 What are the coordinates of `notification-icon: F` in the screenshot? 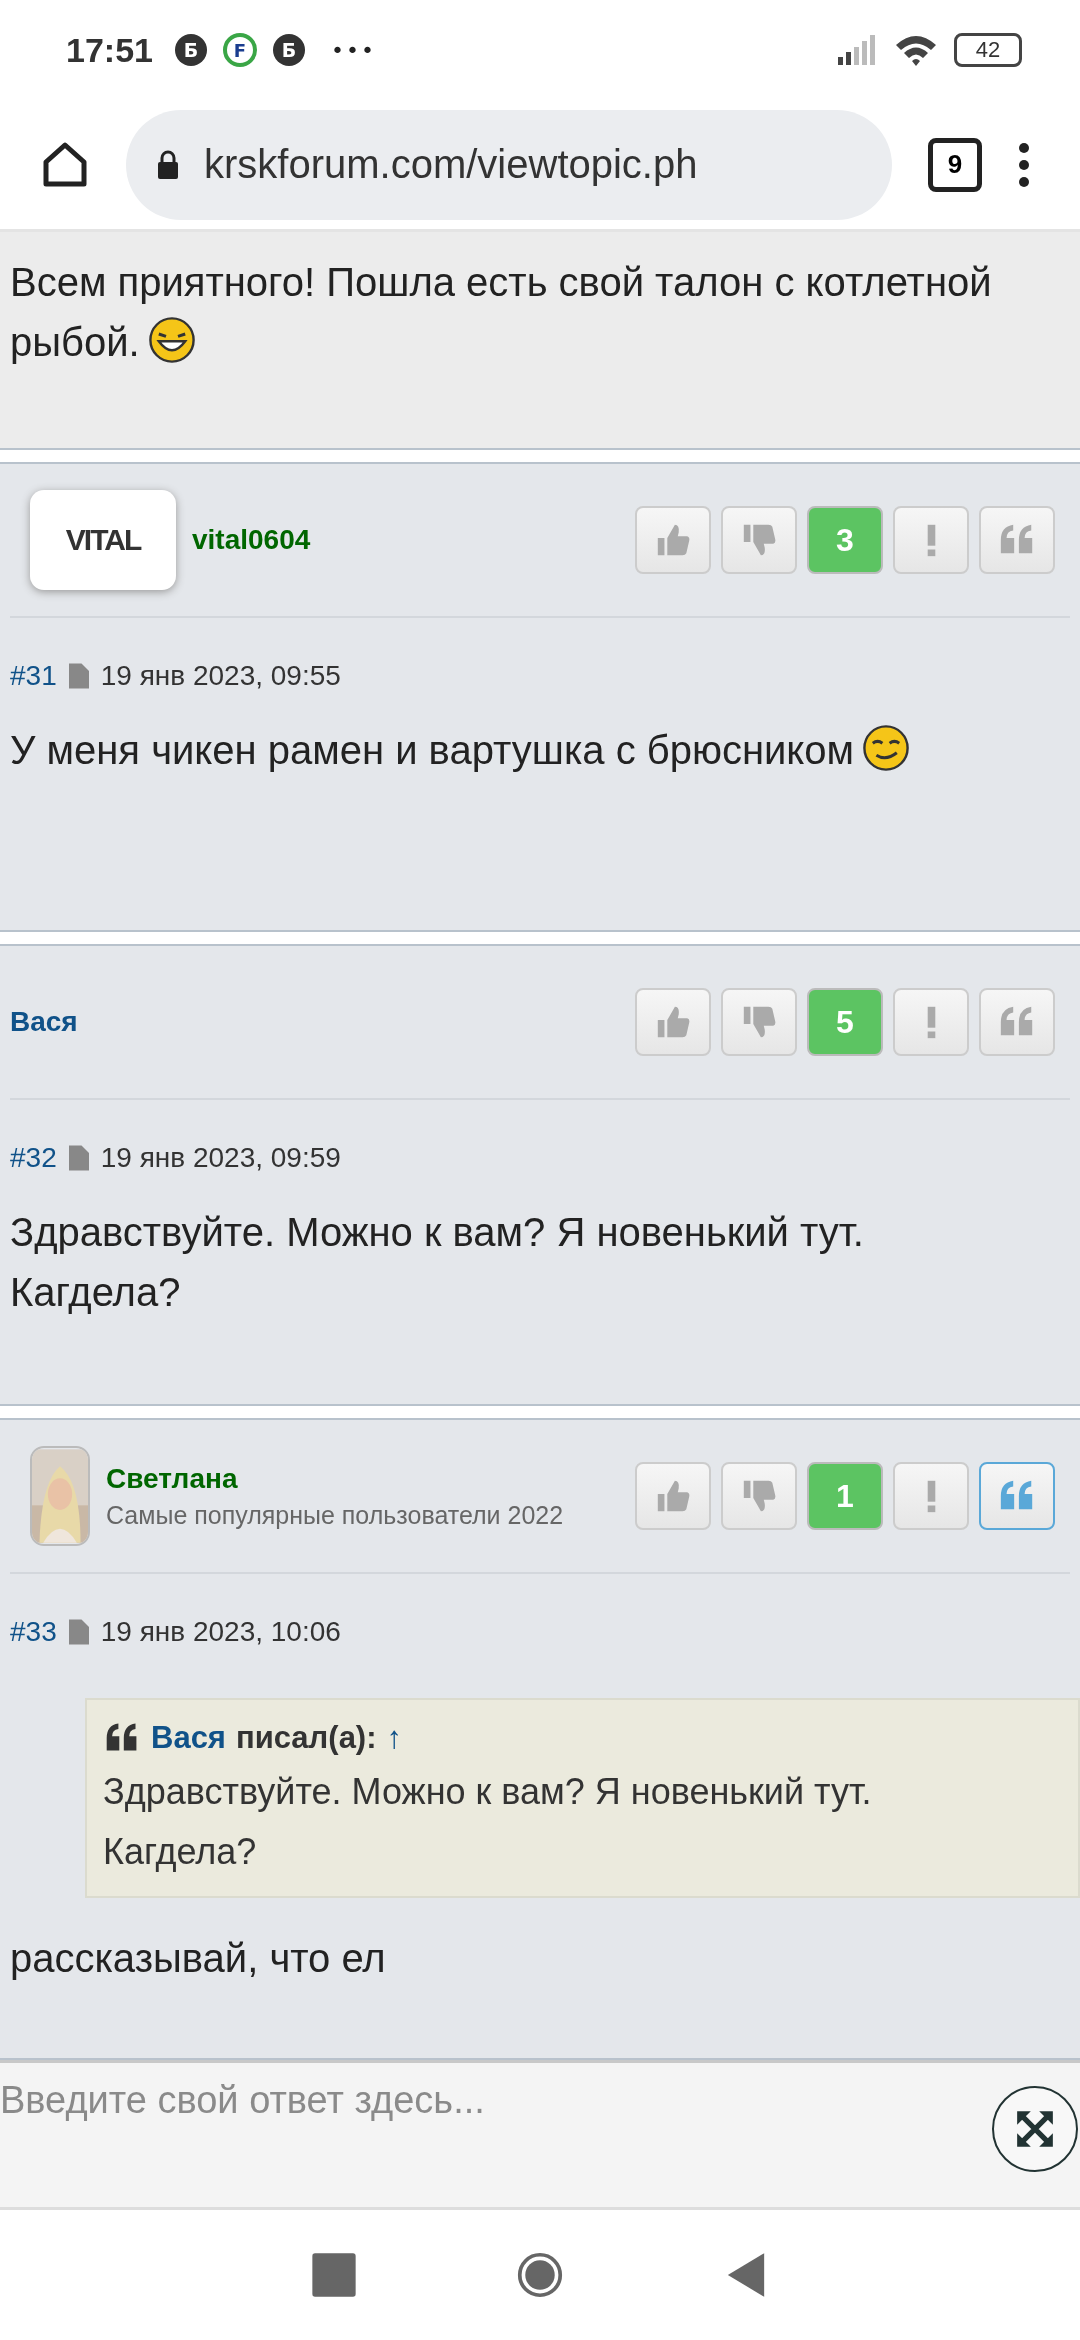 It's located at (239, 50).